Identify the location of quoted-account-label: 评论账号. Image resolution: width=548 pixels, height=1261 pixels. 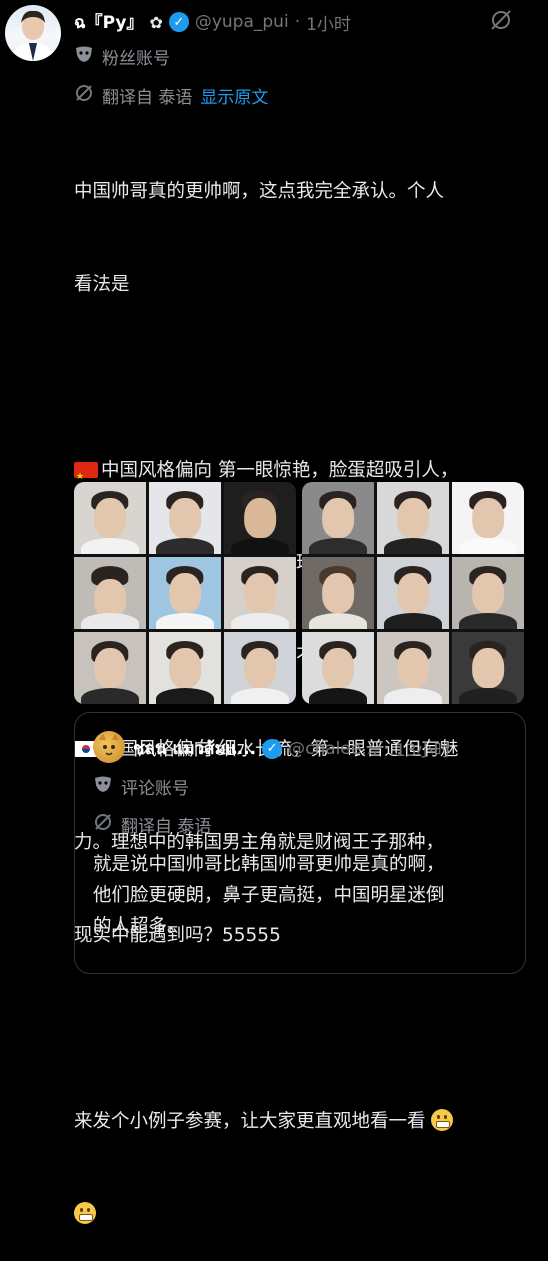
(141, 786).